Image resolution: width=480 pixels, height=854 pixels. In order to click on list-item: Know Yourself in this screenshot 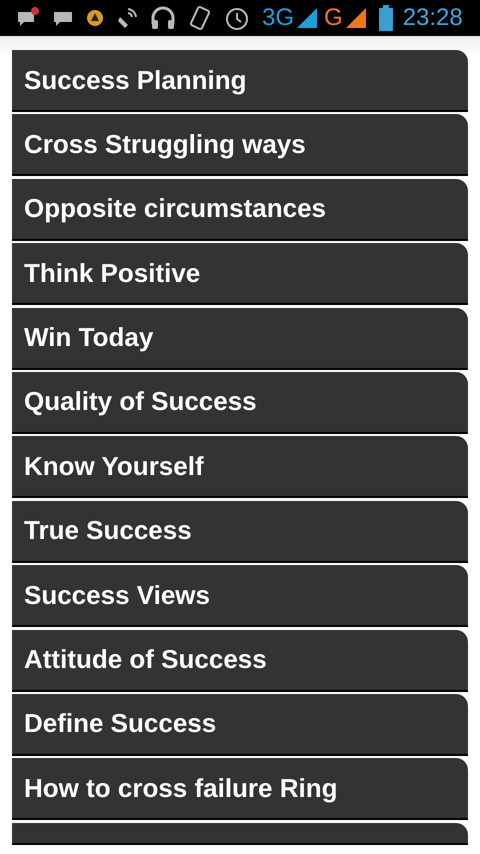, I will do `click(240, 467)`.